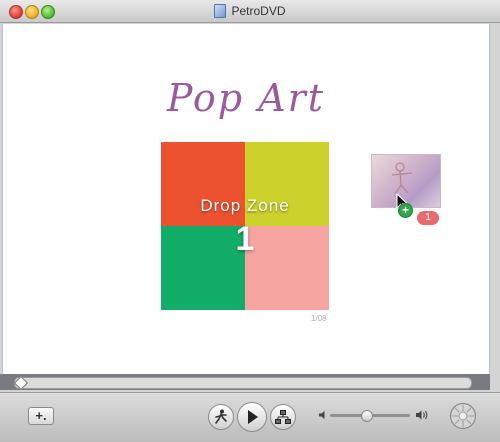  Describe the element at coordinates (246, 98) in the screenshot. I see `menu-title: Pop Art` at that location.